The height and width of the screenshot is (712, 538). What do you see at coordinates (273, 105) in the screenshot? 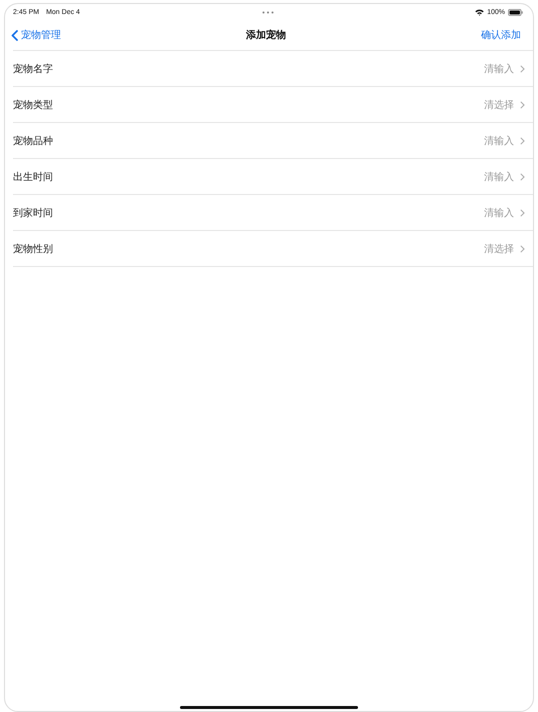
I see `form-row: 宠物类型 清选择` at bounding box center [273, 105].